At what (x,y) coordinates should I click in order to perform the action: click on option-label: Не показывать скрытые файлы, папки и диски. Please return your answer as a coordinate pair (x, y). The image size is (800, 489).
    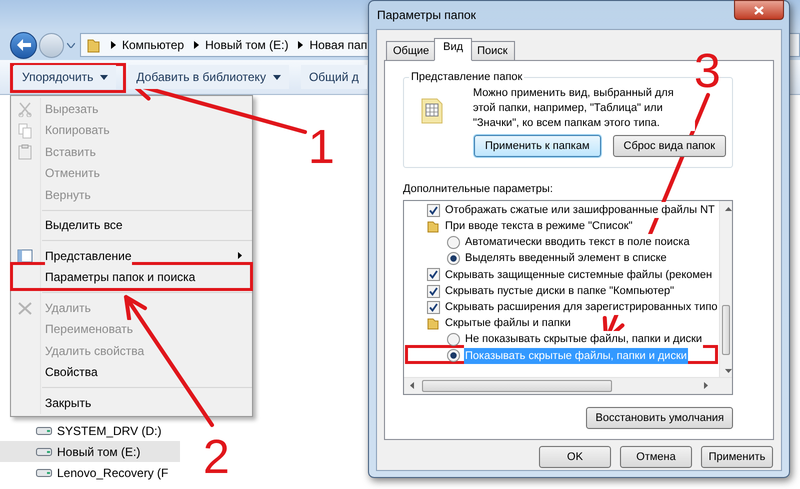
    Looking at the image, I should click on (584, 339).